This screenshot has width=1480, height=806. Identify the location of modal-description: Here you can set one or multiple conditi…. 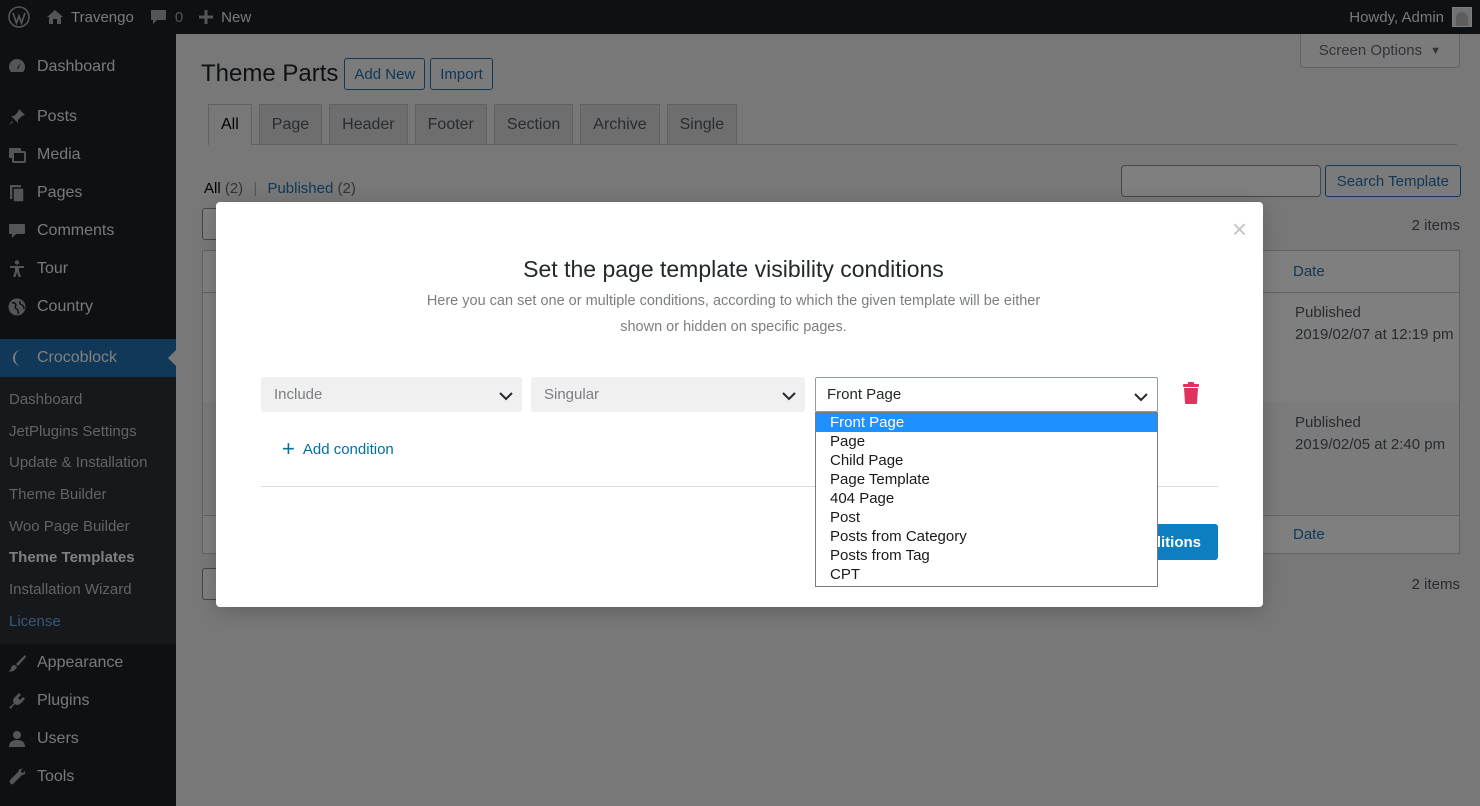
(733, 314).